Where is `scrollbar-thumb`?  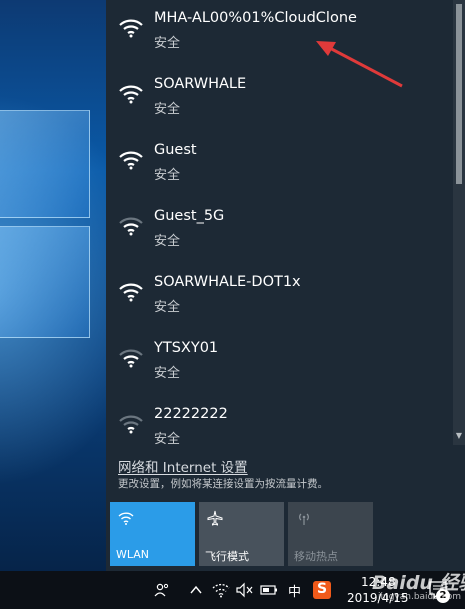
scrollbar-thumb is located at coordinates (459, 94).